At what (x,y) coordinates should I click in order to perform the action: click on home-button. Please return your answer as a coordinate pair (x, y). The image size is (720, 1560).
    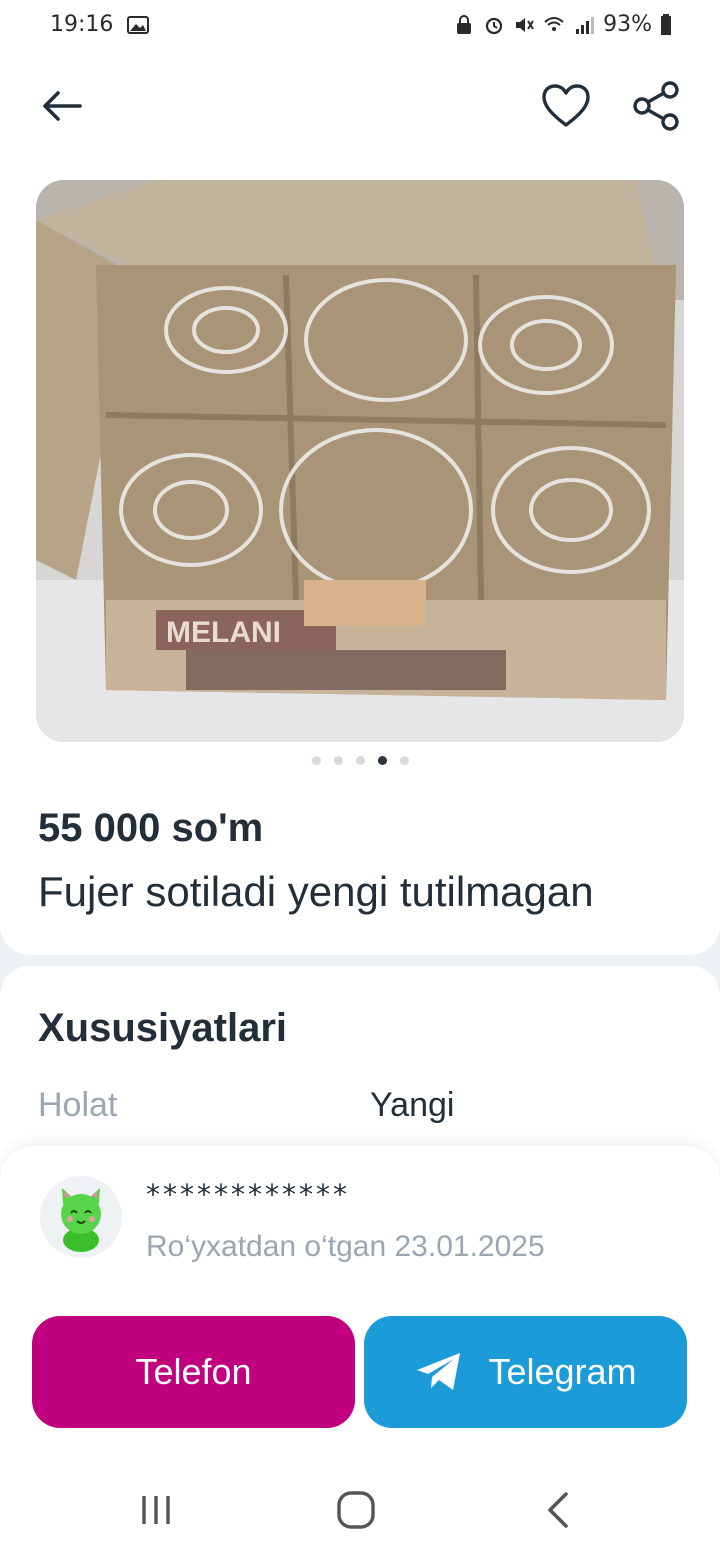
    Looking at the image, I should click on (356, 1510).